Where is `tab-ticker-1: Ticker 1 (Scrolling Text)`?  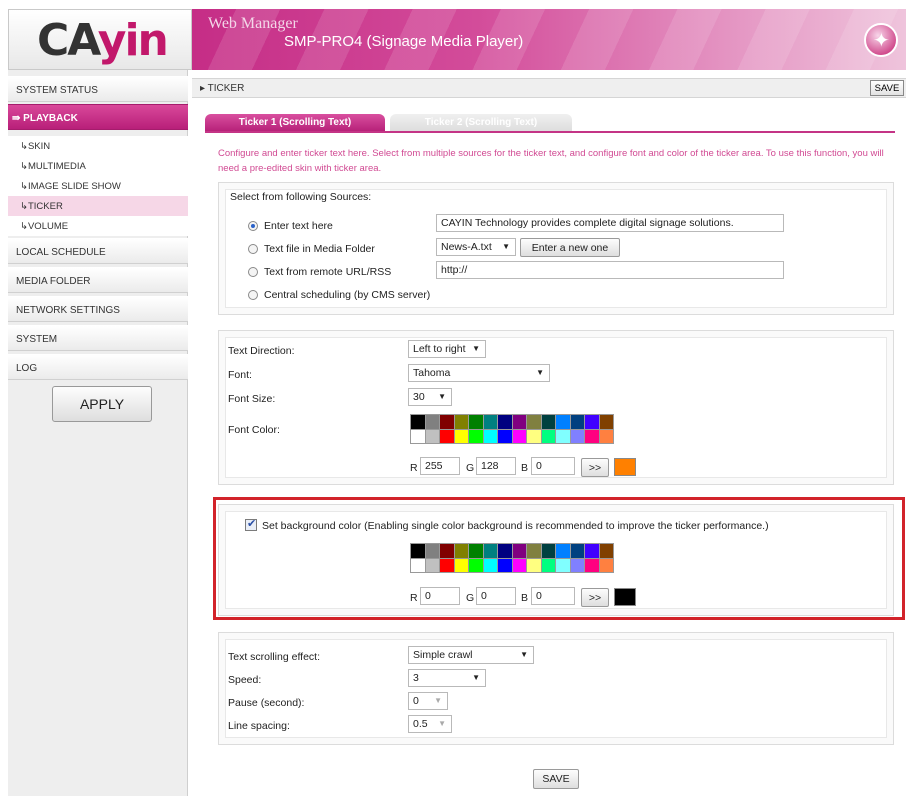
tab-ticker-1: Ticker 1 (Scrolling Text) is located at coordinates (295, 123).